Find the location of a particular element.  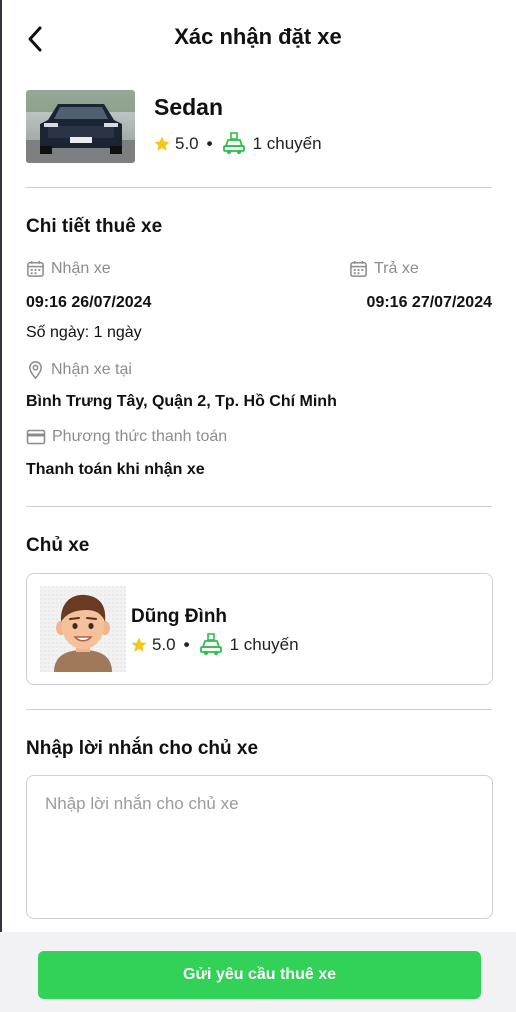

header: Xác nhận đặt xe is located at coordinates (258, 39).